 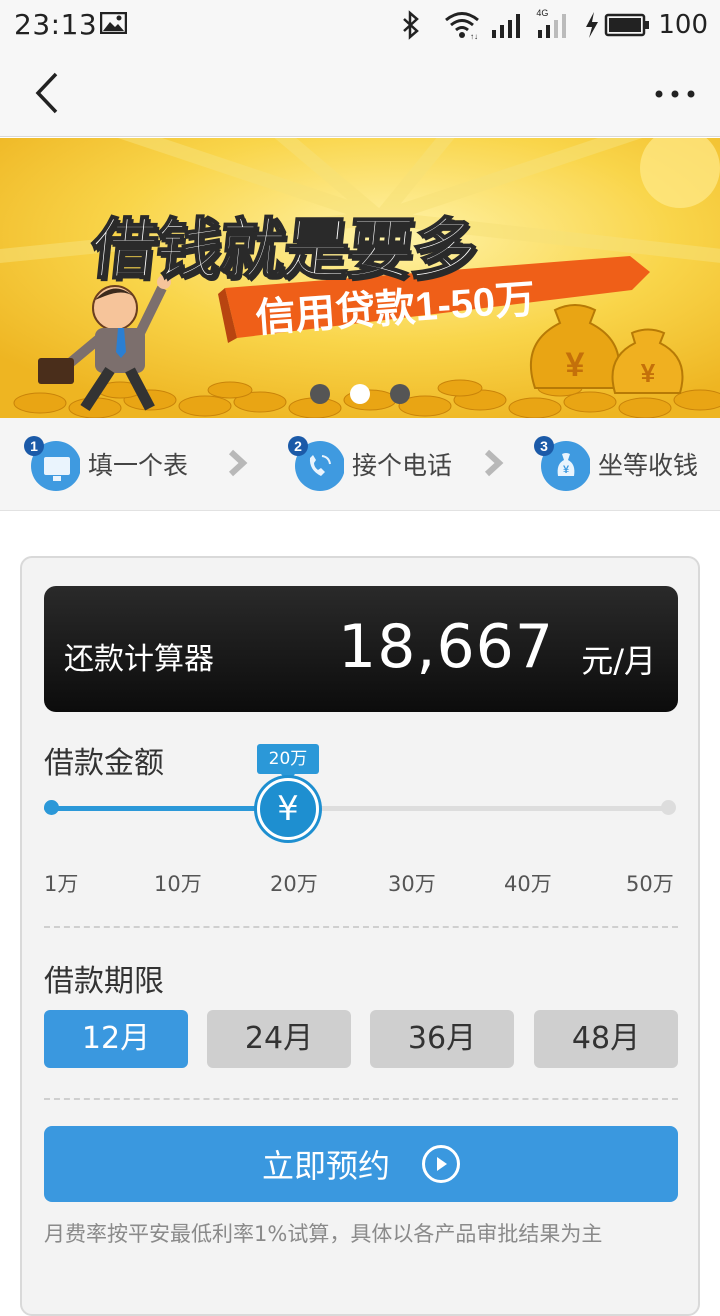 I want to click on status-bar: 23:13 ↑↓ 4G 100, so click(x=360, y=25).